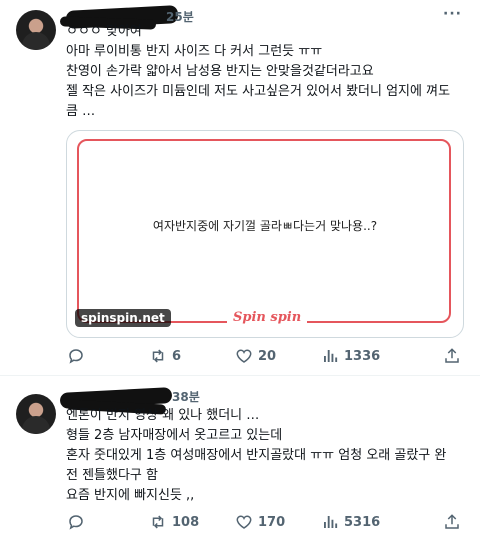  Describe the element at coordinates (130, 495) in the screenshot. I see `tweet-line: 요즘 반지에 빠지신듯 ,,` at that location.